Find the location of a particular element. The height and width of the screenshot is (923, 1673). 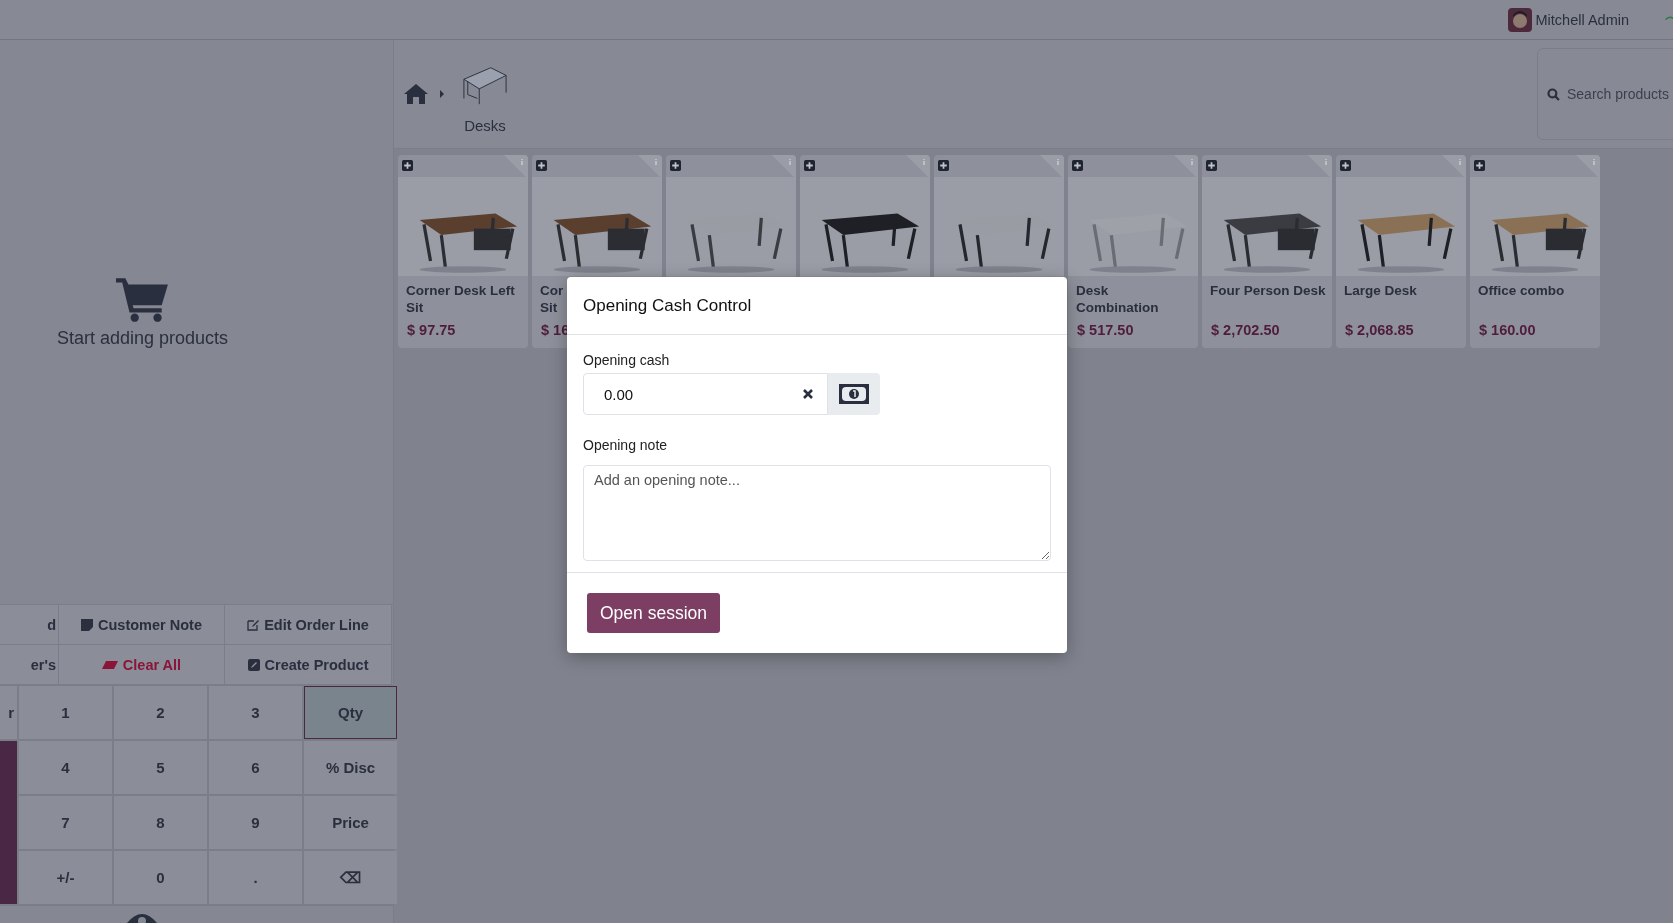

numpad-key: Price is located at coordinates (350, 822).